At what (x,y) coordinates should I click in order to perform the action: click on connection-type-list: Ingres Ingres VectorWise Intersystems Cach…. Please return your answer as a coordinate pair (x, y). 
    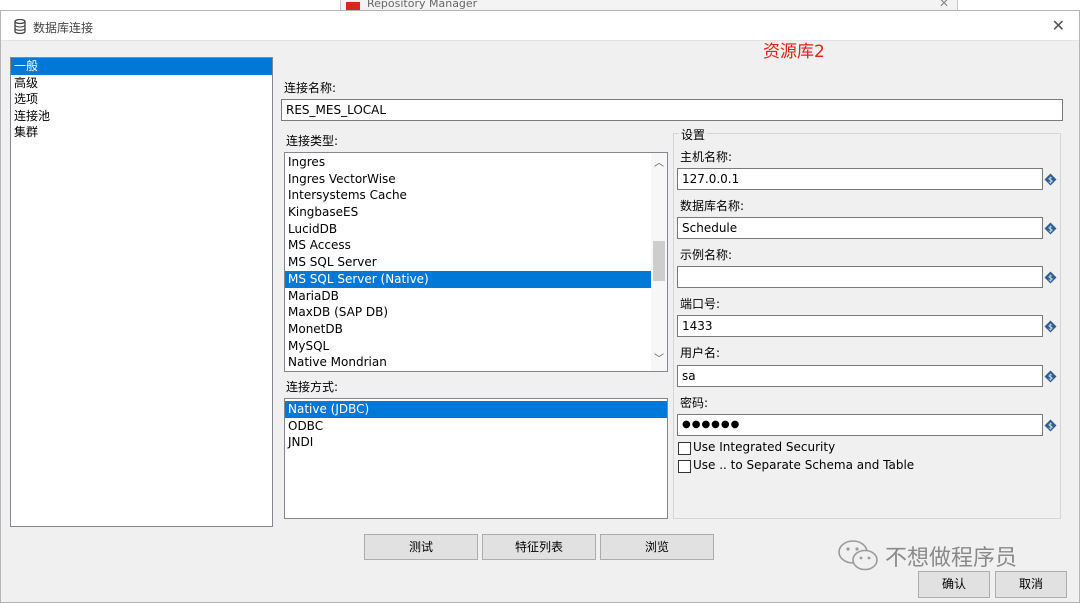
    Looking at the image, I should click on (476, 262).